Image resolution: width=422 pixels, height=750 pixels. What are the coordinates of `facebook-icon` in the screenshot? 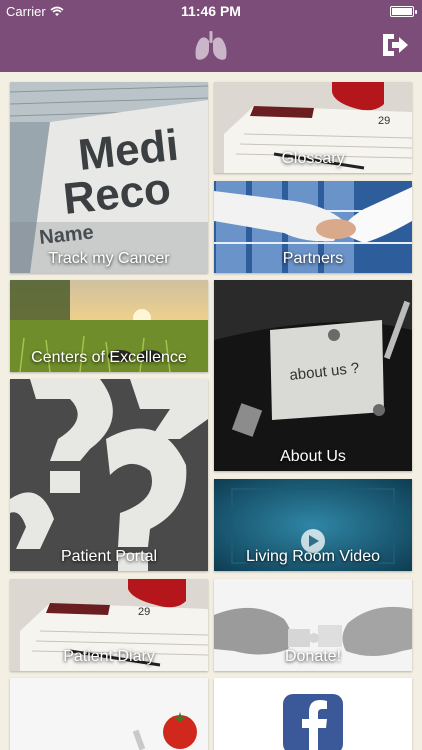 It's located at (313, 714).